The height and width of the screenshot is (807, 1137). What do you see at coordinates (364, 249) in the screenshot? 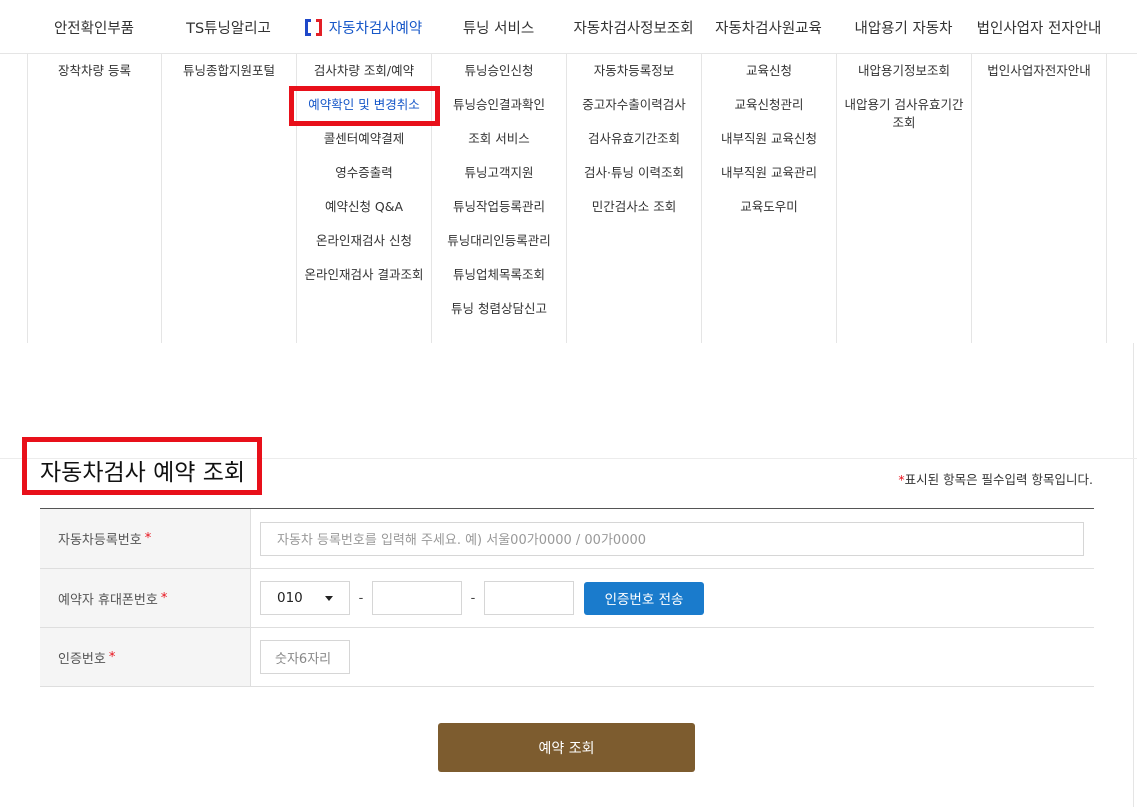
I see `menu-item: 온라인재검사 신청` at bounding box center [364, 249].